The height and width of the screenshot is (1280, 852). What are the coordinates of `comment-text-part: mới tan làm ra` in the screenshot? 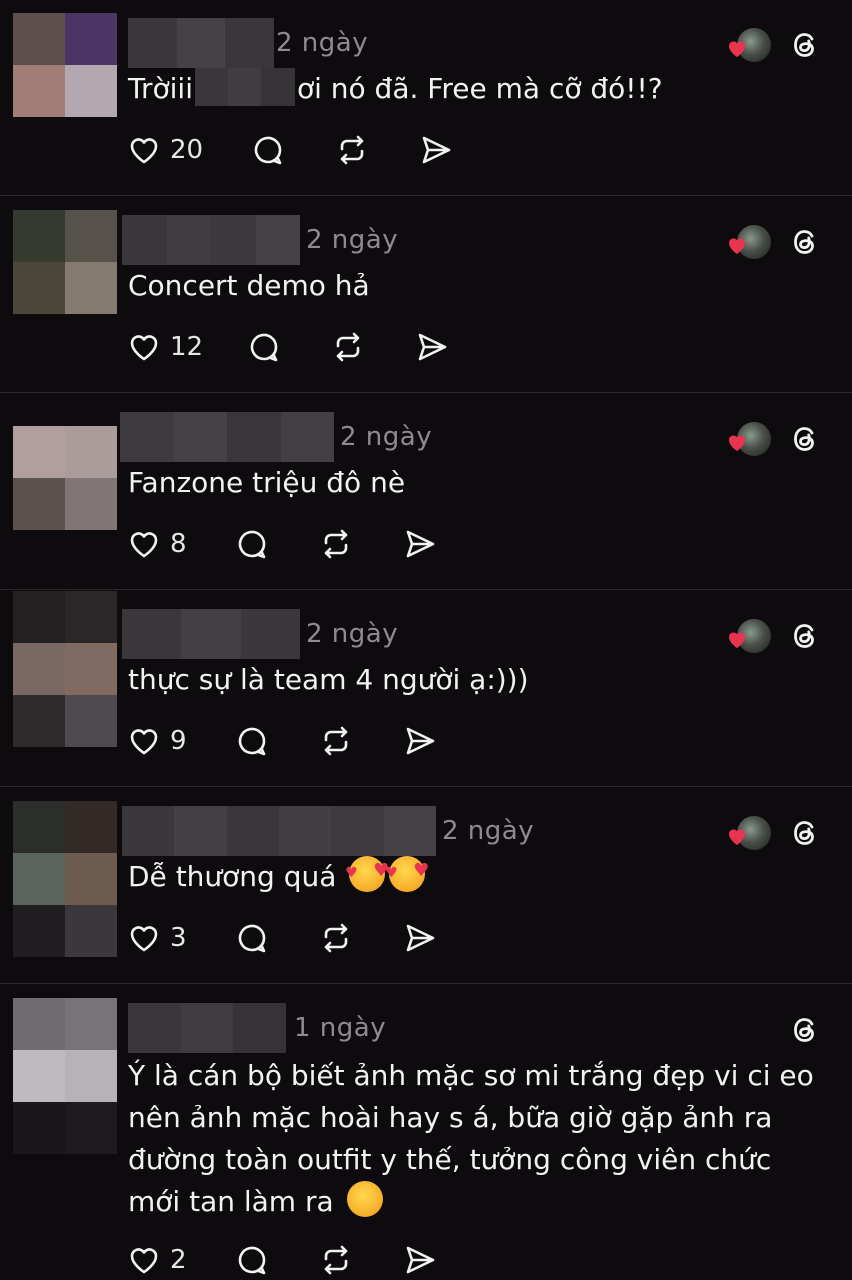 It's located at (231, 1201).